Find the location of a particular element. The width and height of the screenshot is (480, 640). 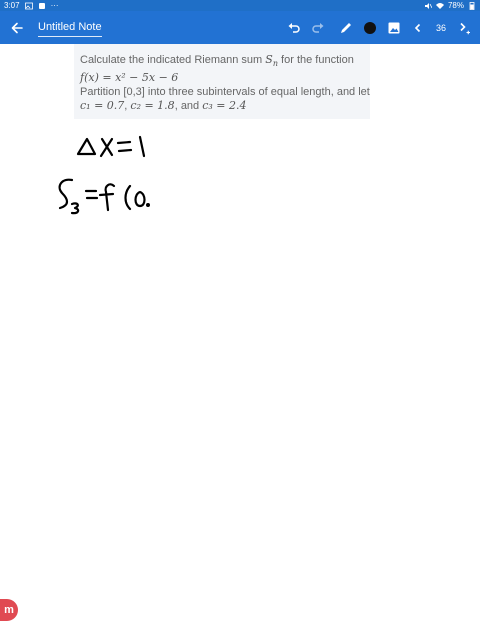

handwriting-delta-x is located at coordinates (111, 146).